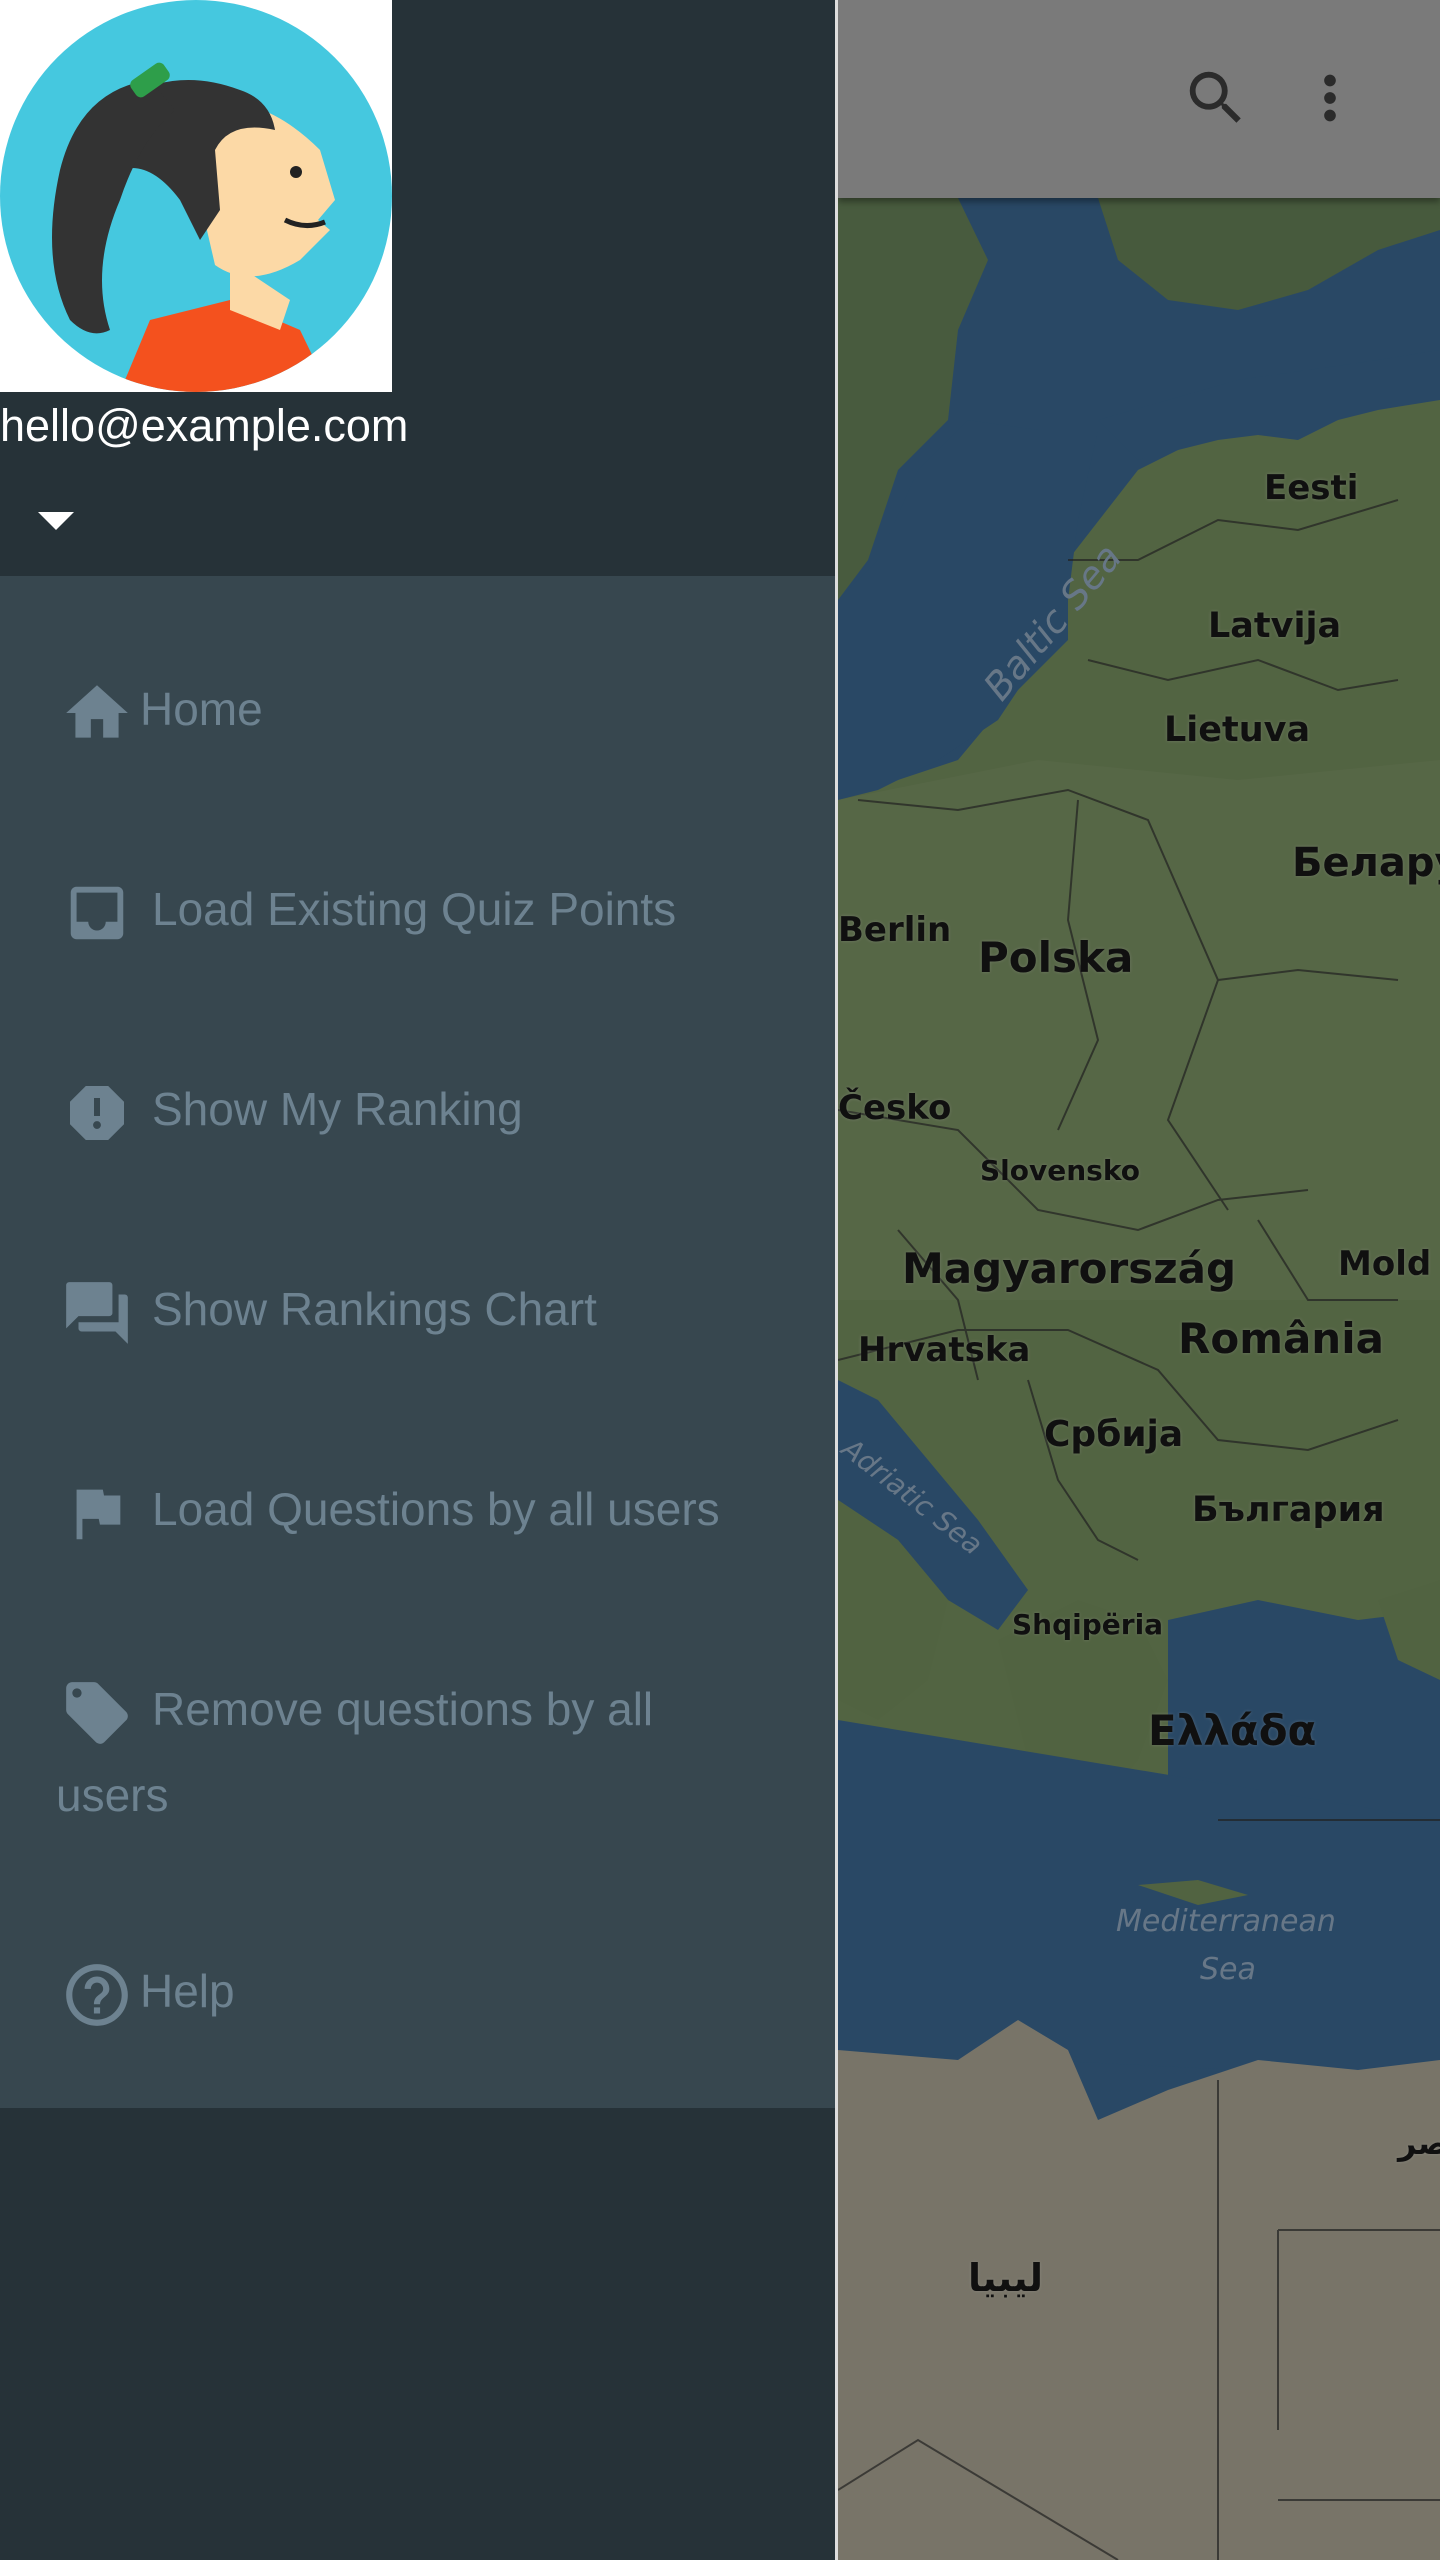 The height and width of the screenshot is (2560, 1440). I want to click on home-icon, so click(97, 713).